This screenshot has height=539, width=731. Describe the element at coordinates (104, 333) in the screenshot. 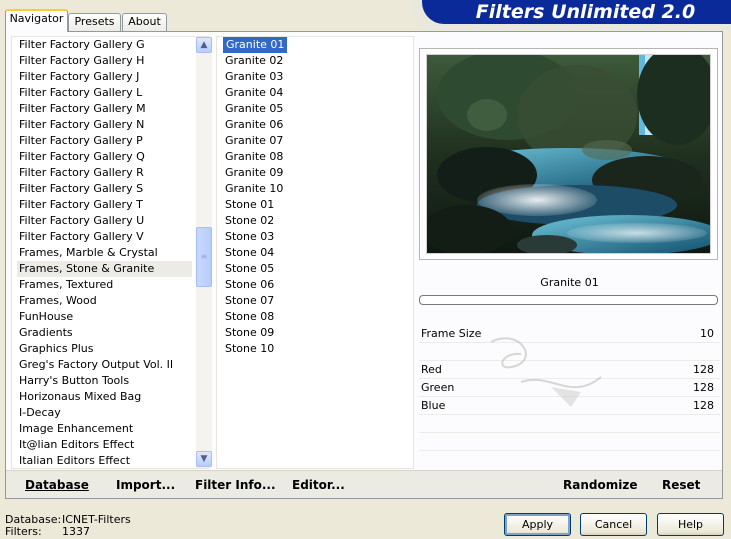

I see `category-item: Gradients` at that location.